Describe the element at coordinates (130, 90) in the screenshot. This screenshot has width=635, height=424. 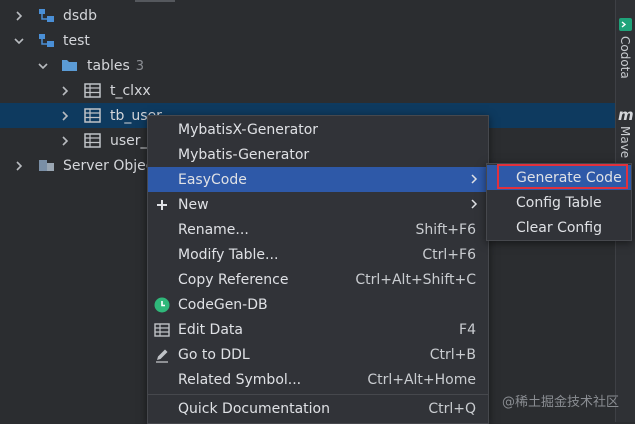
I see `tree-item-label: t_clxx` at that location.